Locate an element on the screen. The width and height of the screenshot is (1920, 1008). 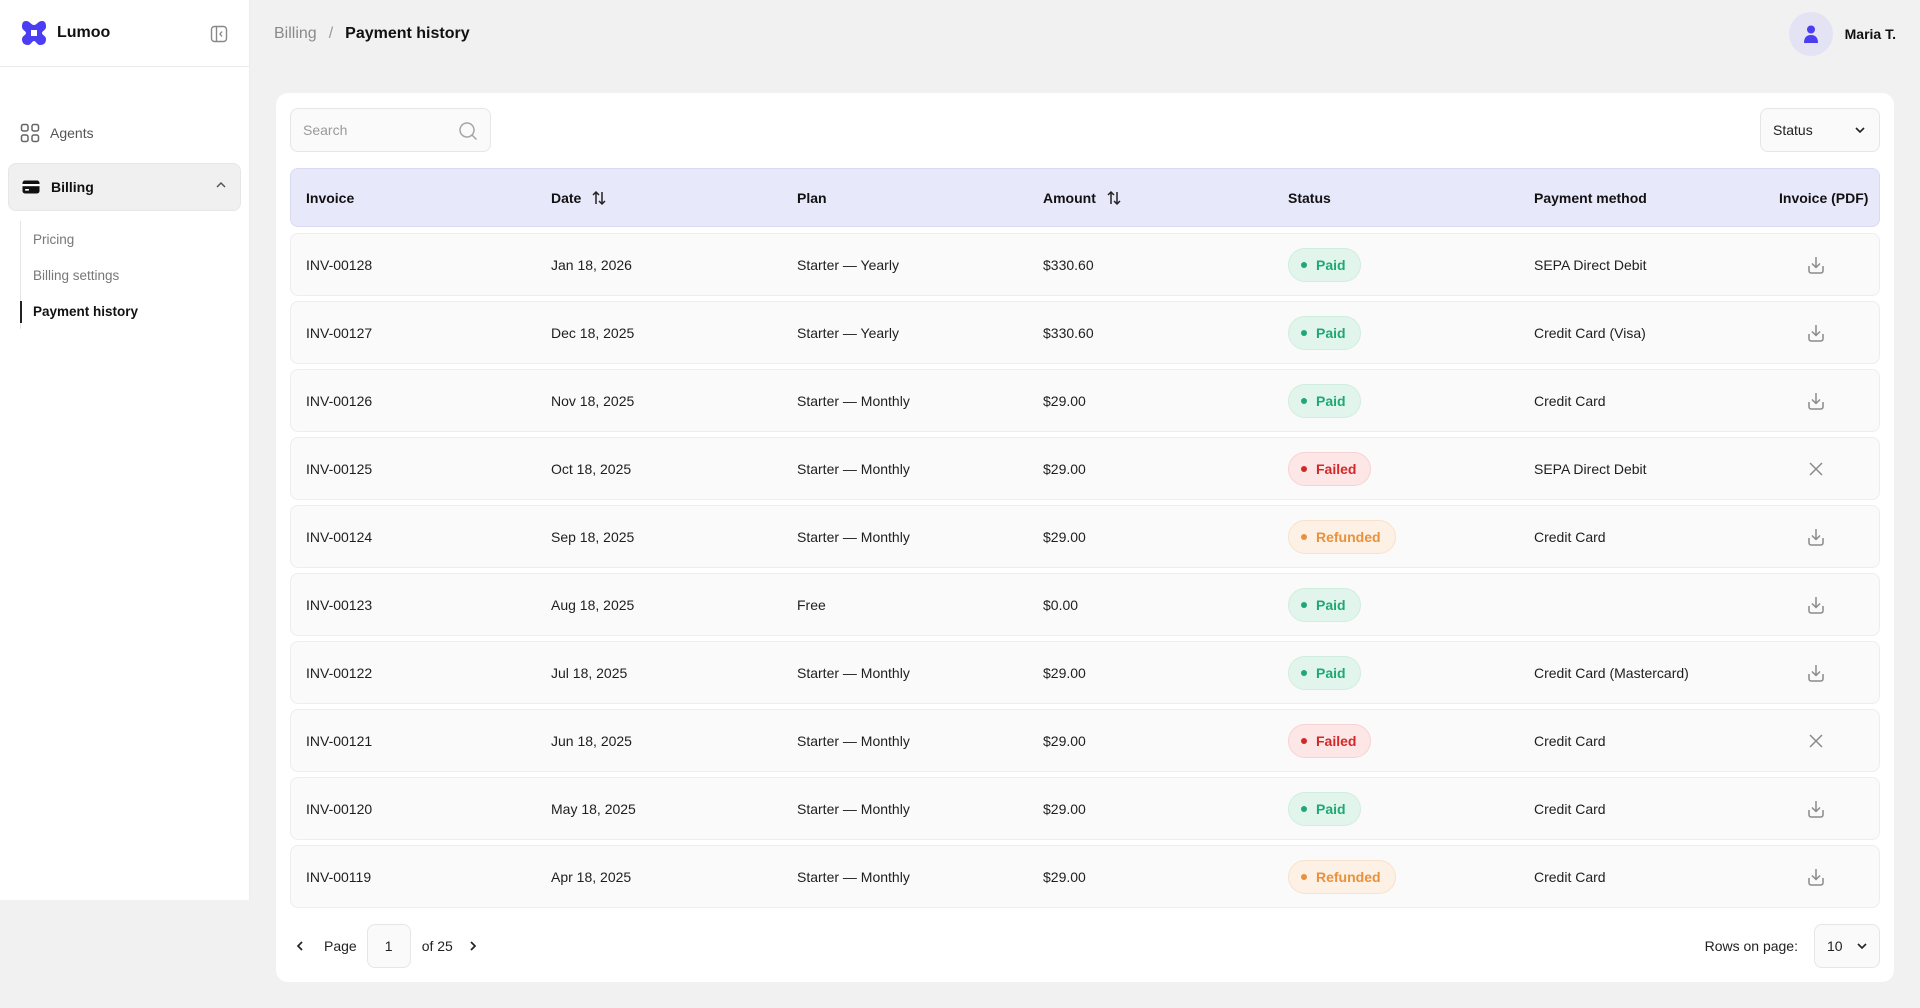
credit-card-icon is located at coordinates (31, 187).